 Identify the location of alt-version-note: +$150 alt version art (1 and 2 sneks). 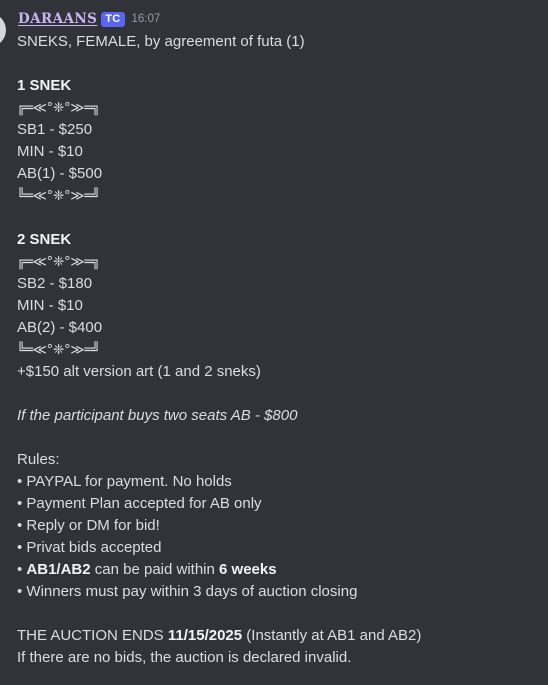
(139, 371).